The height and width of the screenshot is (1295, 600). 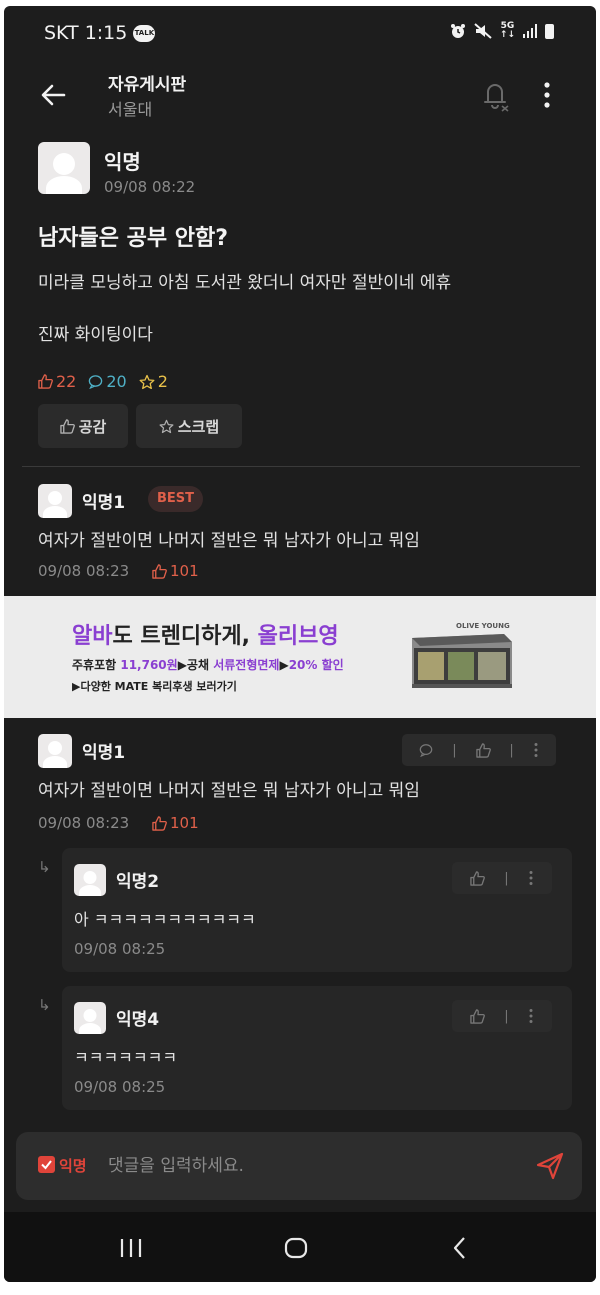 I want to click on reply-author: 익명4, so click(x=138, y=1020).